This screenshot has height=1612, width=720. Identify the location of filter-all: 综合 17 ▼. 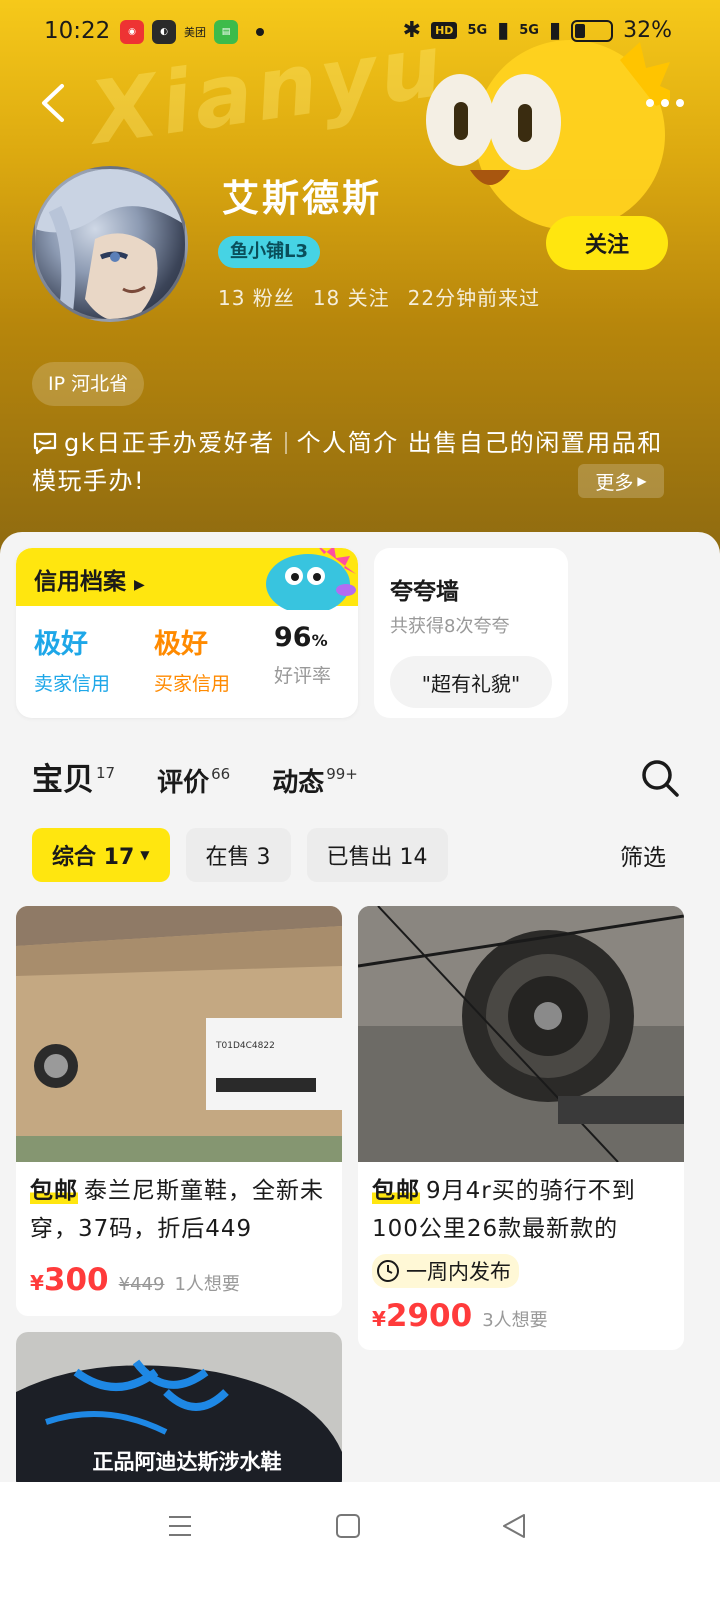
(101, 855).